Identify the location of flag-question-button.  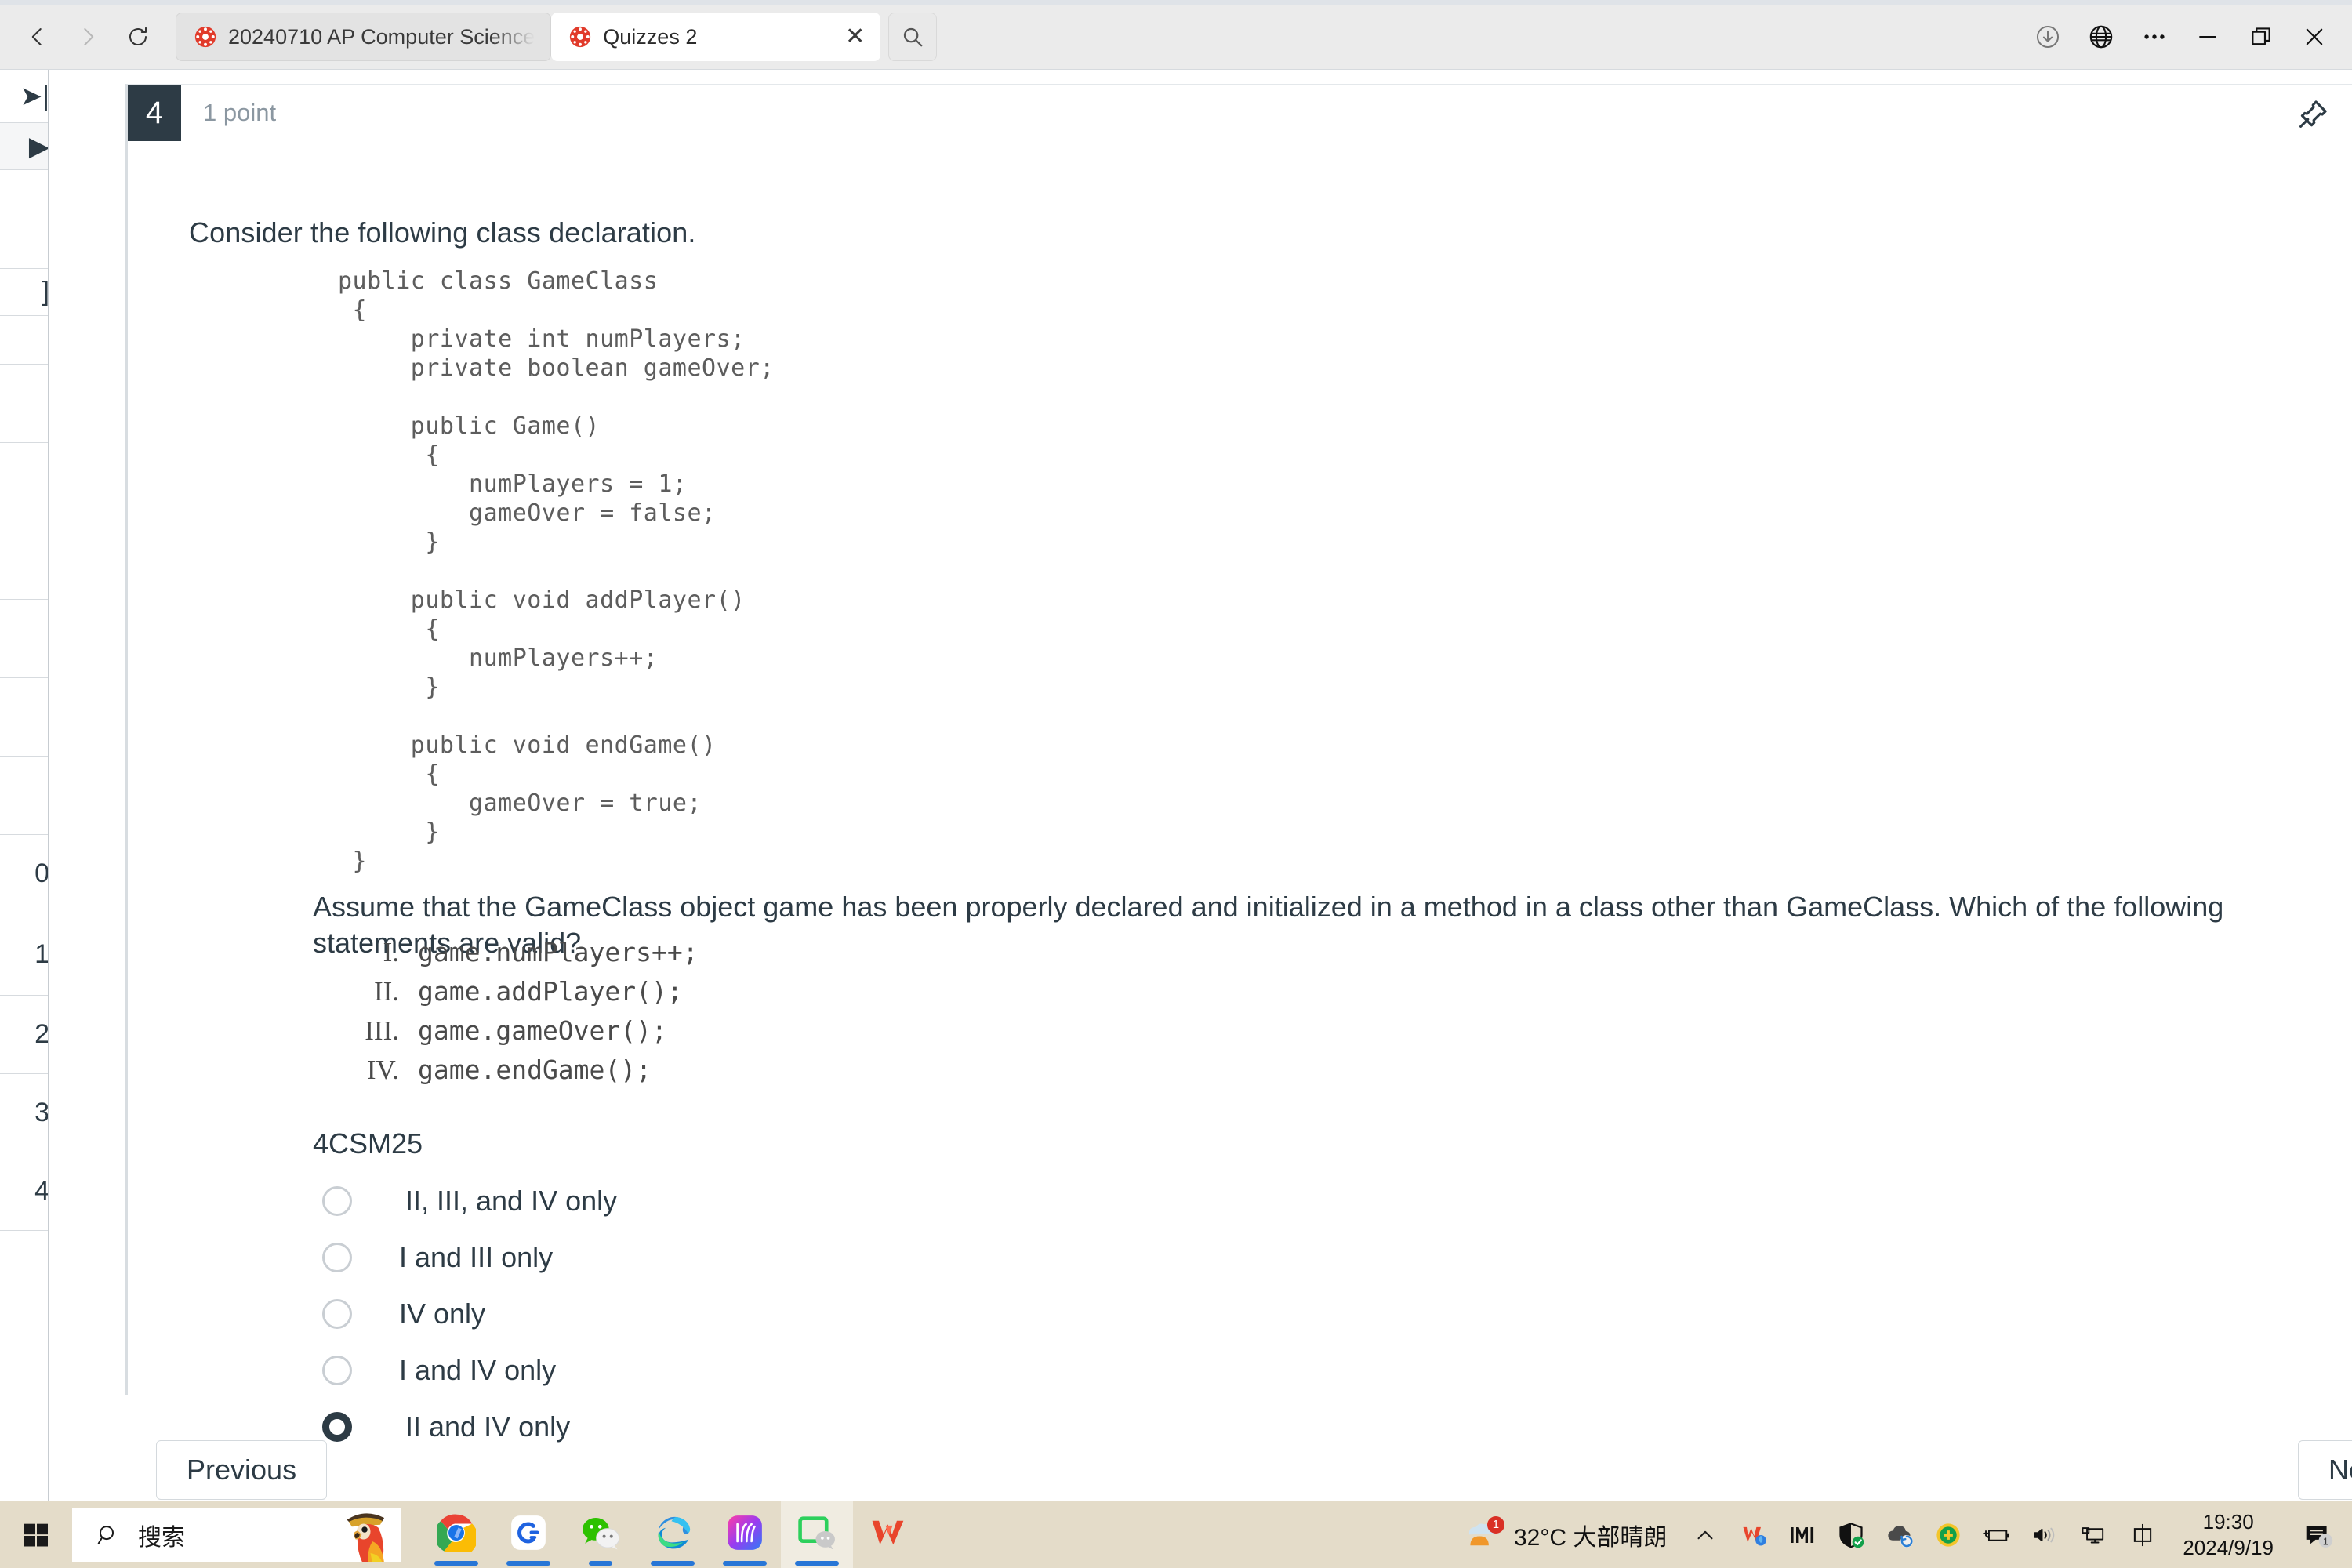
(2312, 114).